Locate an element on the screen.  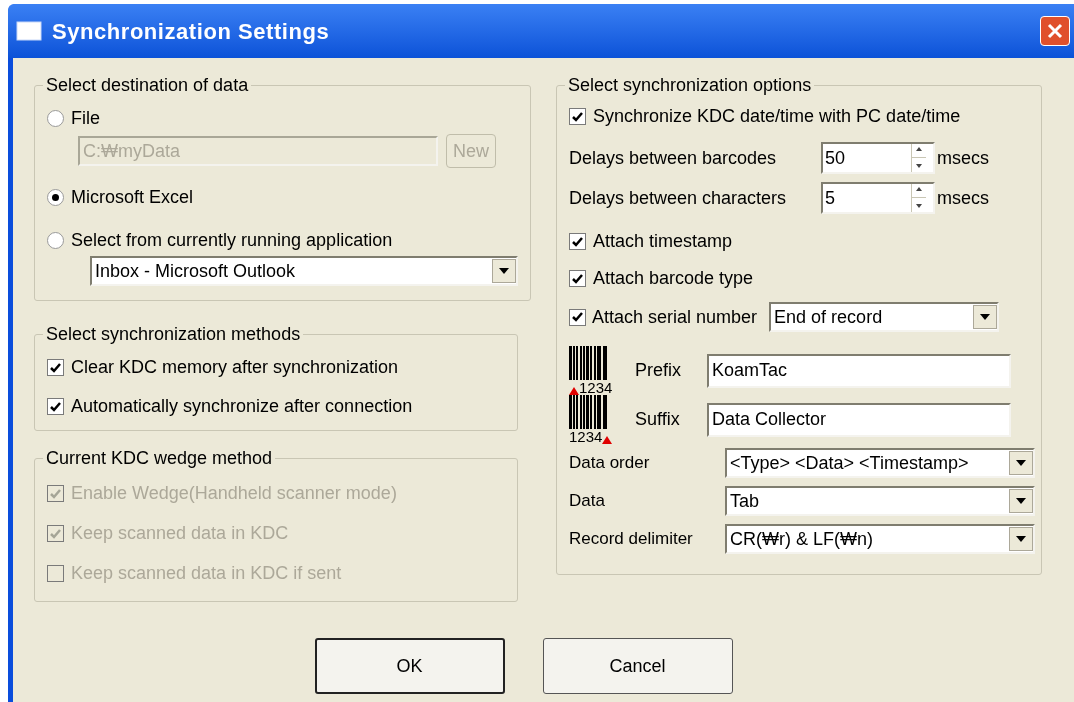
dropdown-value: End of record is located at coordinates (828, 317).